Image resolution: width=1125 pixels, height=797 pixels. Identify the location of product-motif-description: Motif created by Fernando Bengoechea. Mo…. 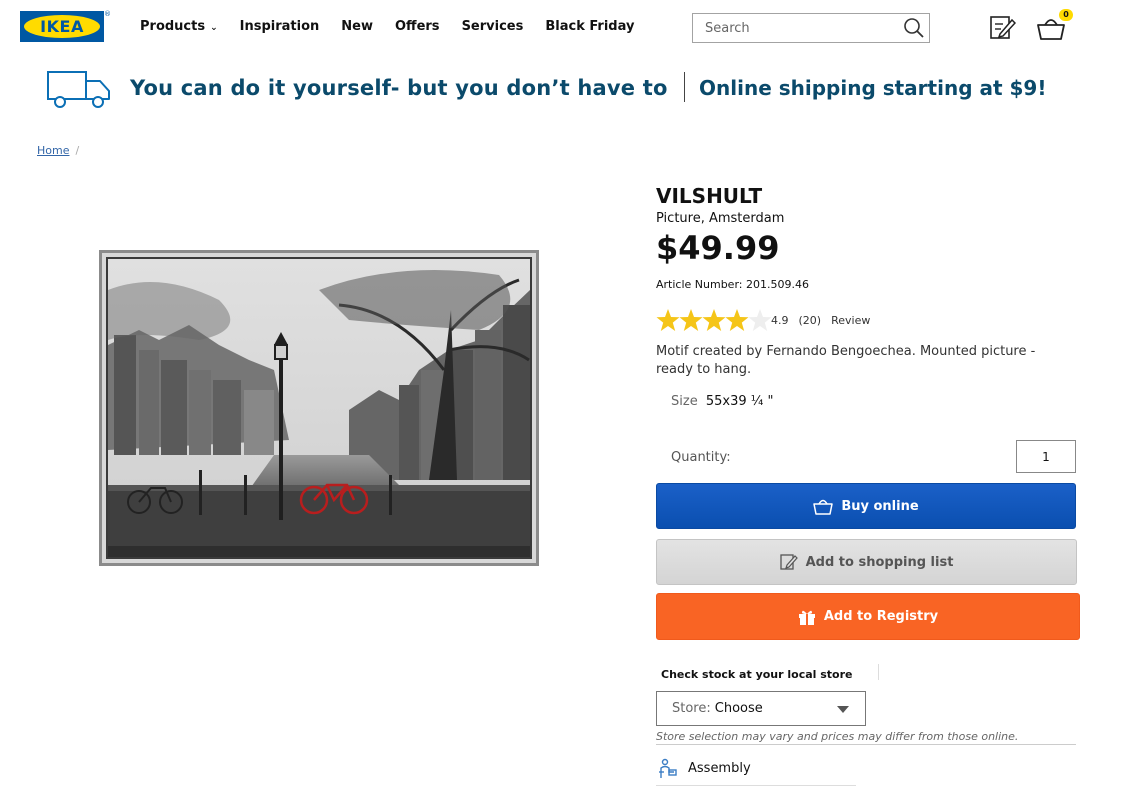
(846, 360).